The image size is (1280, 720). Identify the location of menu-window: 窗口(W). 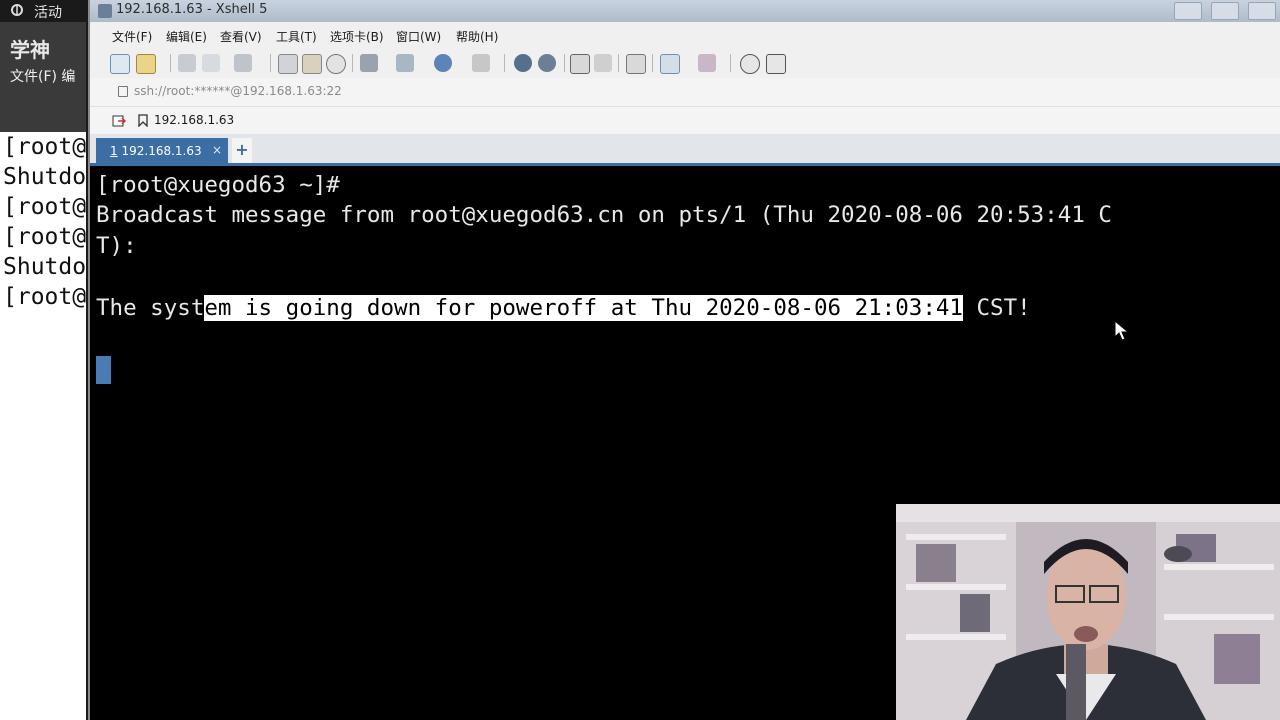
(418, 36).